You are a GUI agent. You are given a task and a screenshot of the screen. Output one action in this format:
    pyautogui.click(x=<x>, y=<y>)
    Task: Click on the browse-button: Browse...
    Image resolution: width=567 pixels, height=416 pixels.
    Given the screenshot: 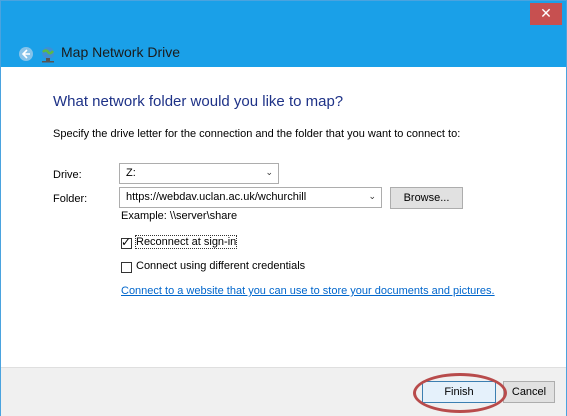 What is the action you would take?
    pyautogui.click(x=426, y=198)
    